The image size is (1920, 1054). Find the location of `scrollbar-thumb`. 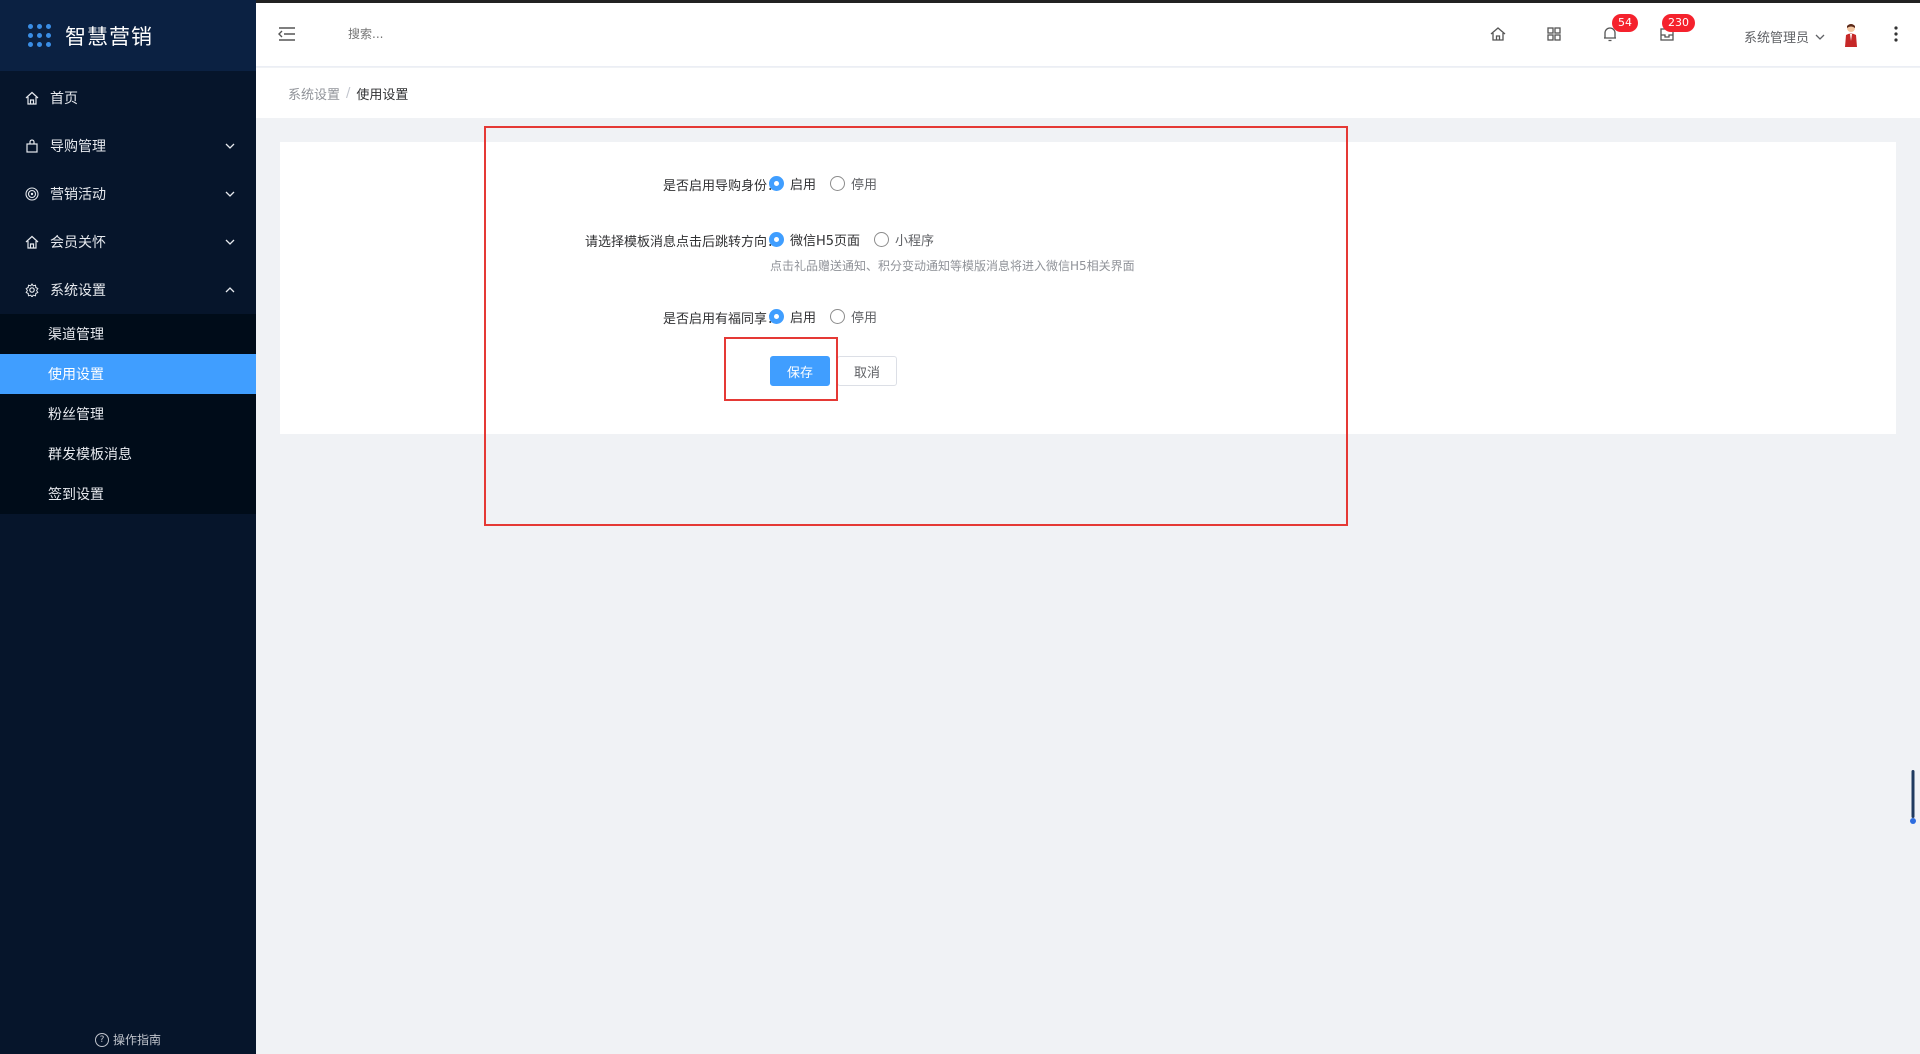

scrollbar-thumb is located at coordinates (1913, 798).